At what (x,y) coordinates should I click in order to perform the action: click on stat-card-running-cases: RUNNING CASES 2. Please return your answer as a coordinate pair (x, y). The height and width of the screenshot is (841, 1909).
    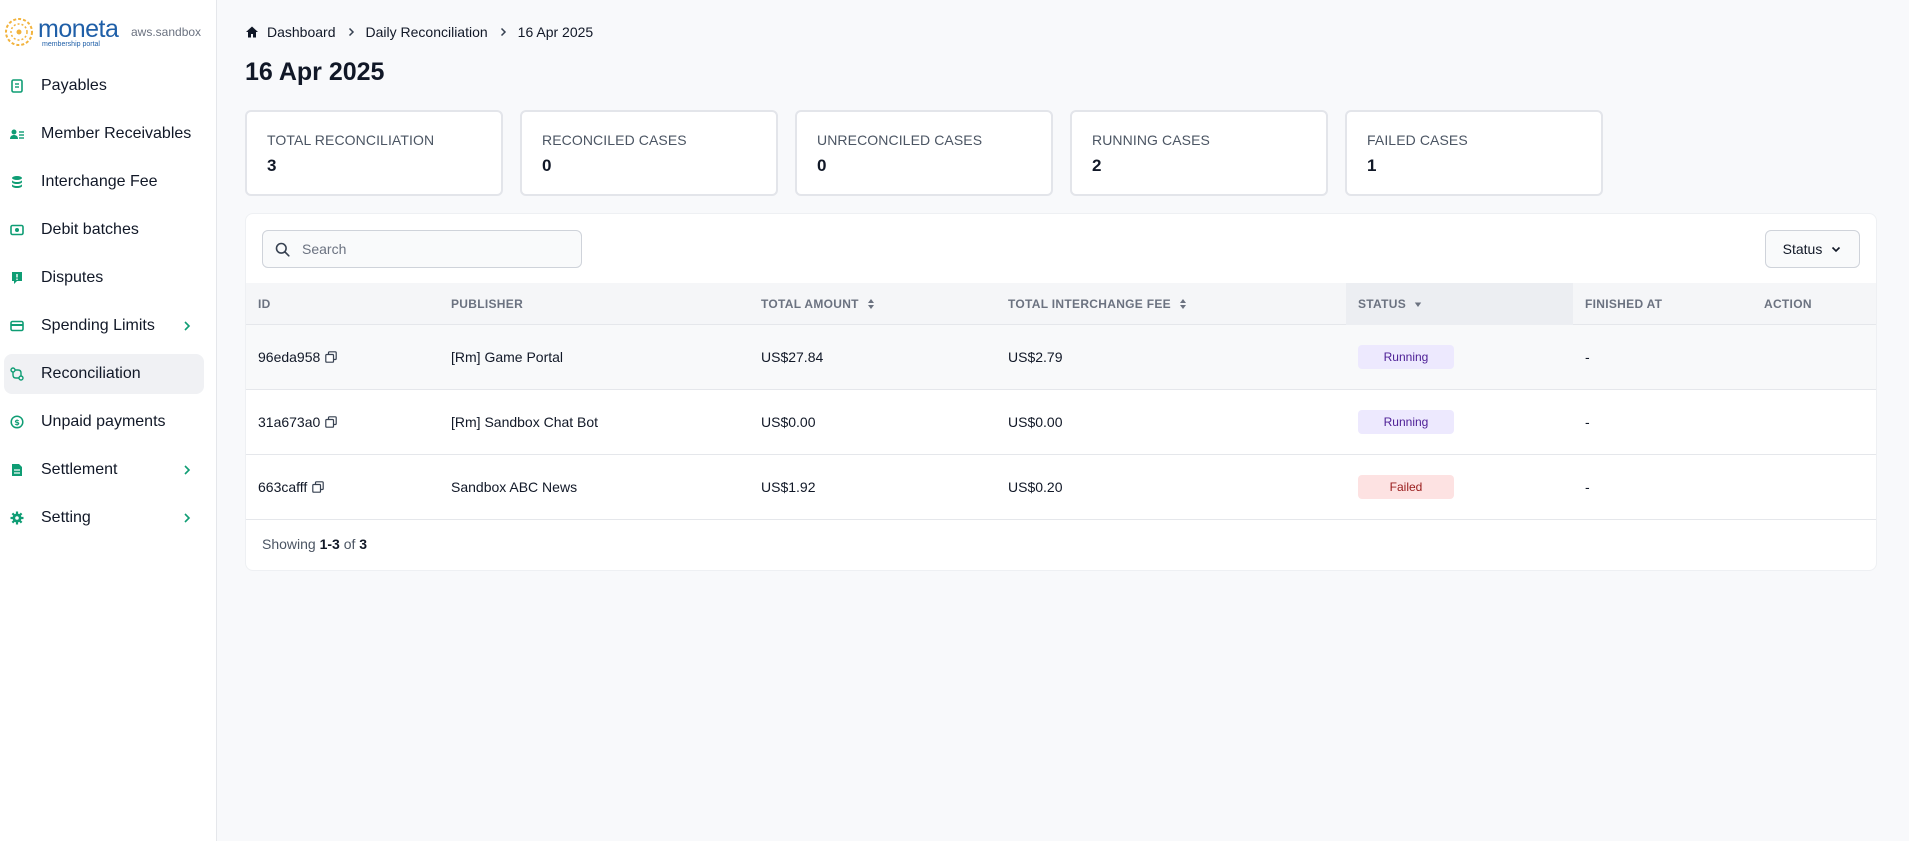
    Looking at the image, I should click on (1199, 153).